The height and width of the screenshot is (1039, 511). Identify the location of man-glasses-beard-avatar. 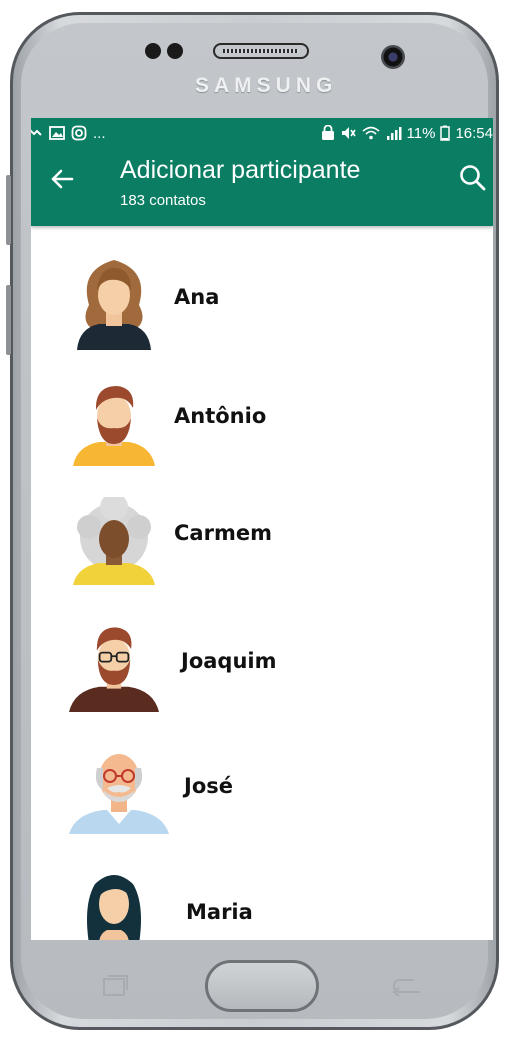
(114, 669).